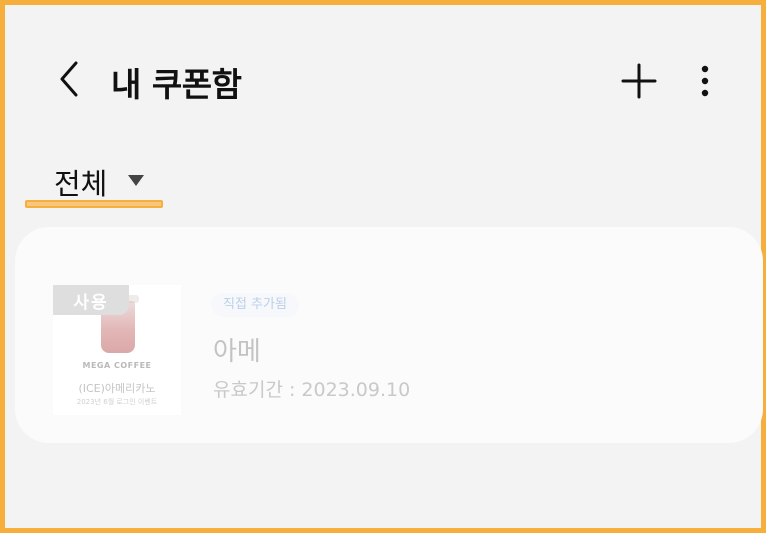 The image size is (766, 533). I want to click on filter-selected-label: 전체, so click(81, 184).